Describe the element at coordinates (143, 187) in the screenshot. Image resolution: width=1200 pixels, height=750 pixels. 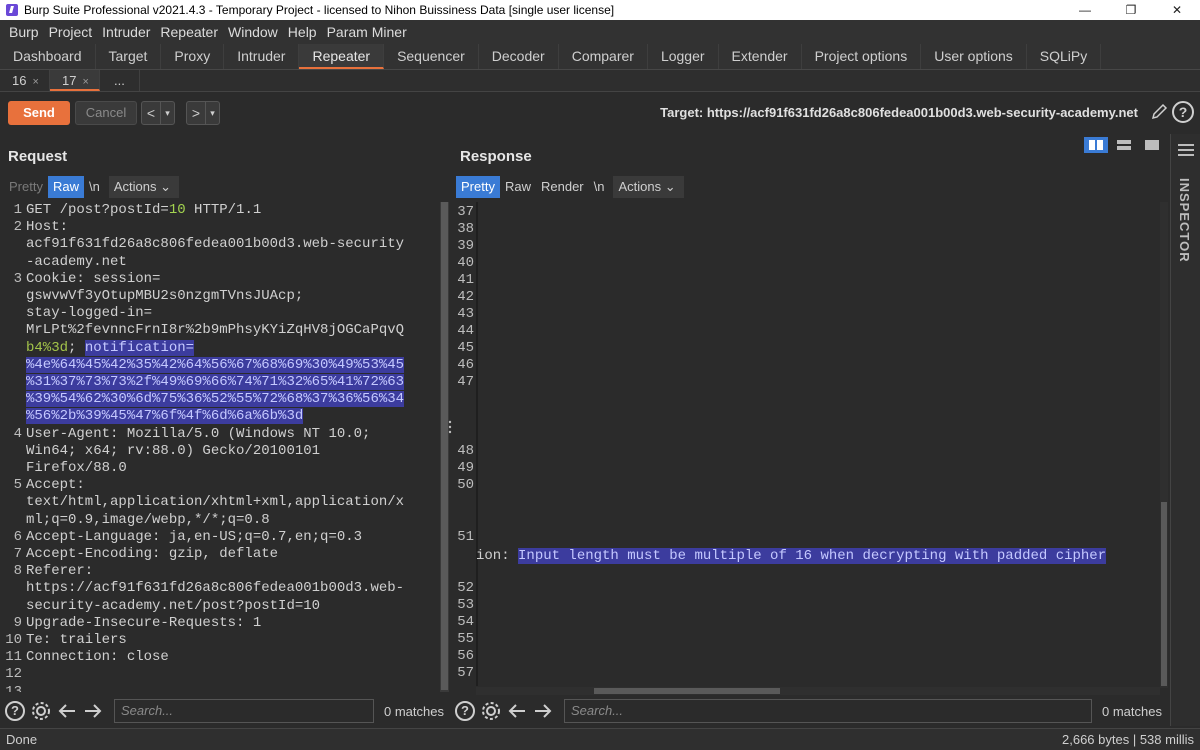
I see `request-actions-menu: Actions ⌄` at that location.